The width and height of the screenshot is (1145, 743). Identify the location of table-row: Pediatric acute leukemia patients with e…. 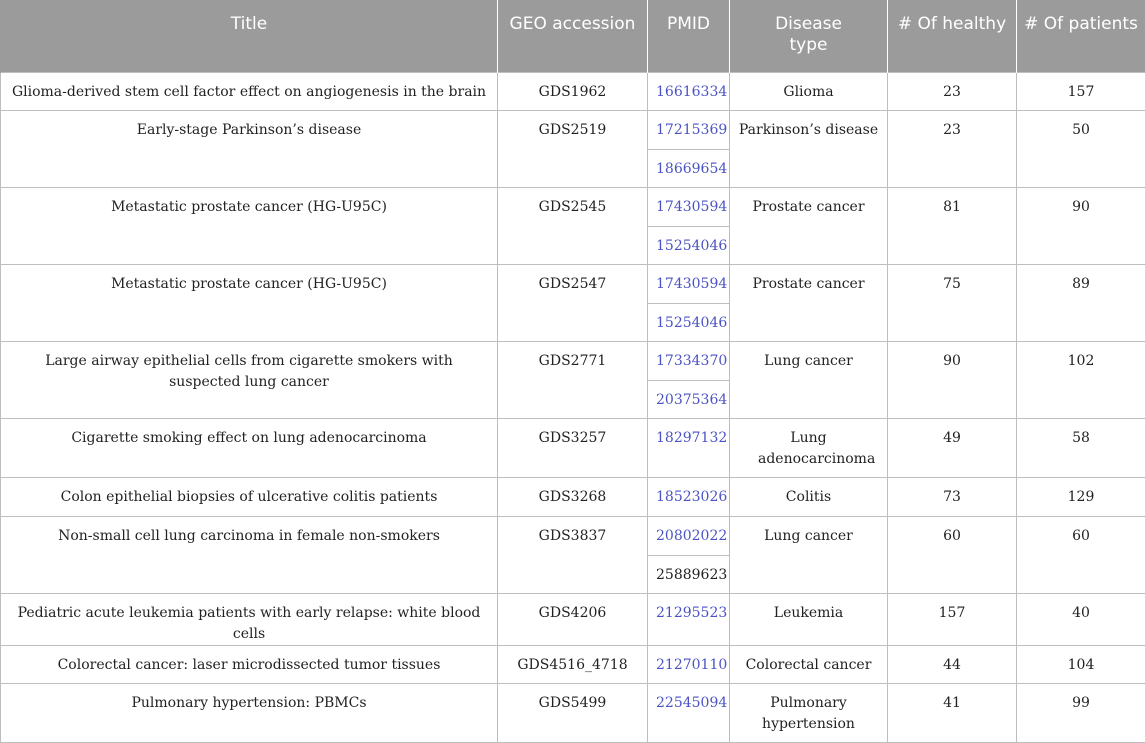
(573, 619).